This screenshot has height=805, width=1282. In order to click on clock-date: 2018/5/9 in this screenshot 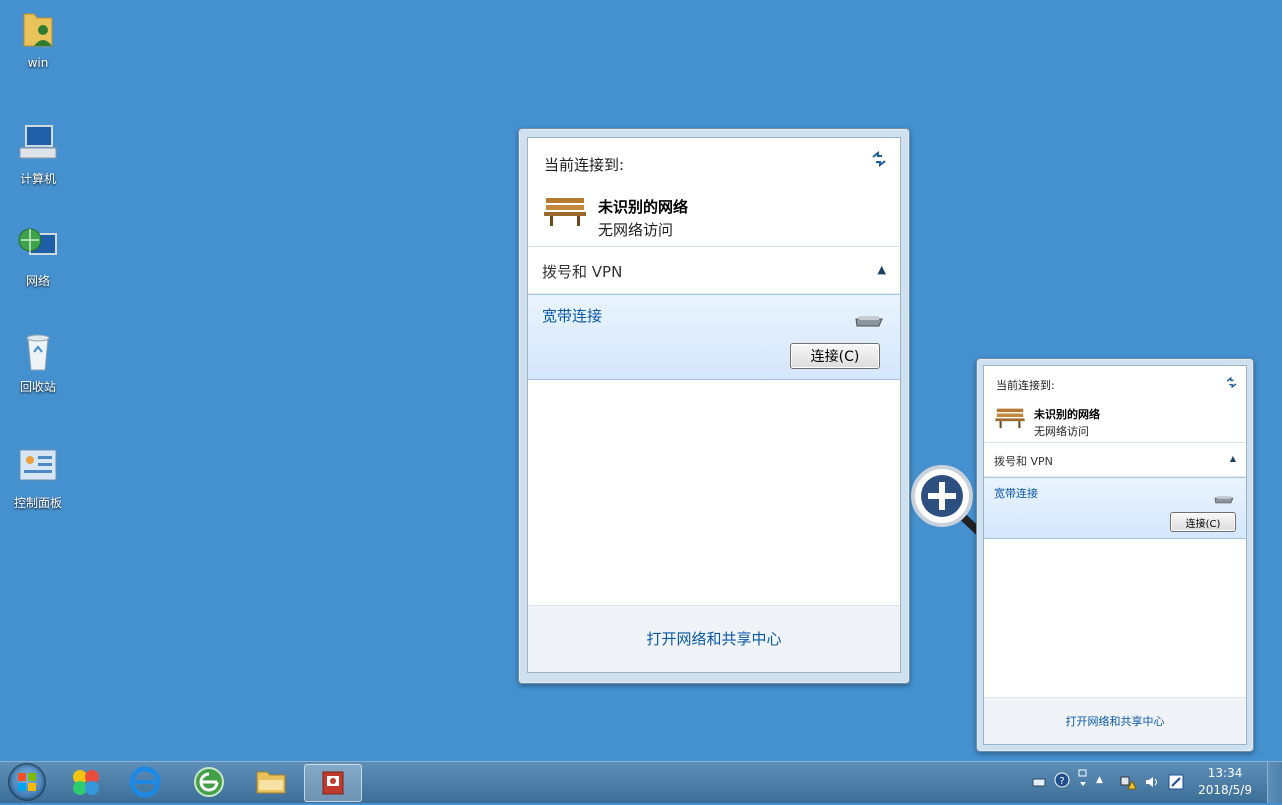, I will do `click(1225, 790)`.